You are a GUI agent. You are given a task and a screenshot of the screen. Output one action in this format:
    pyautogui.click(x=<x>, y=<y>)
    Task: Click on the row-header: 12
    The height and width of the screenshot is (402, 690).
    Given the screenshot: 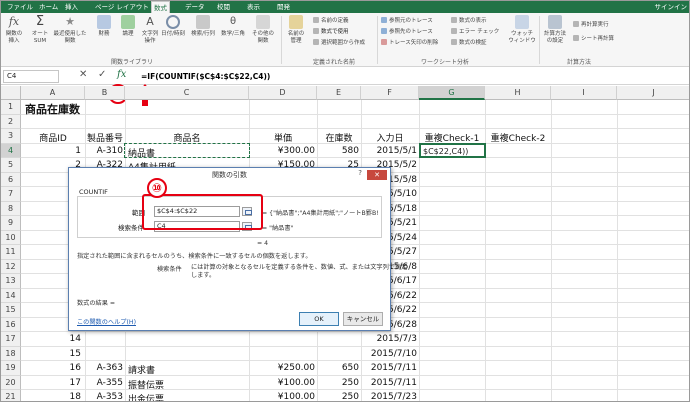 What is the action you would take?
    pyautogui.click(x=11, y=266)
    